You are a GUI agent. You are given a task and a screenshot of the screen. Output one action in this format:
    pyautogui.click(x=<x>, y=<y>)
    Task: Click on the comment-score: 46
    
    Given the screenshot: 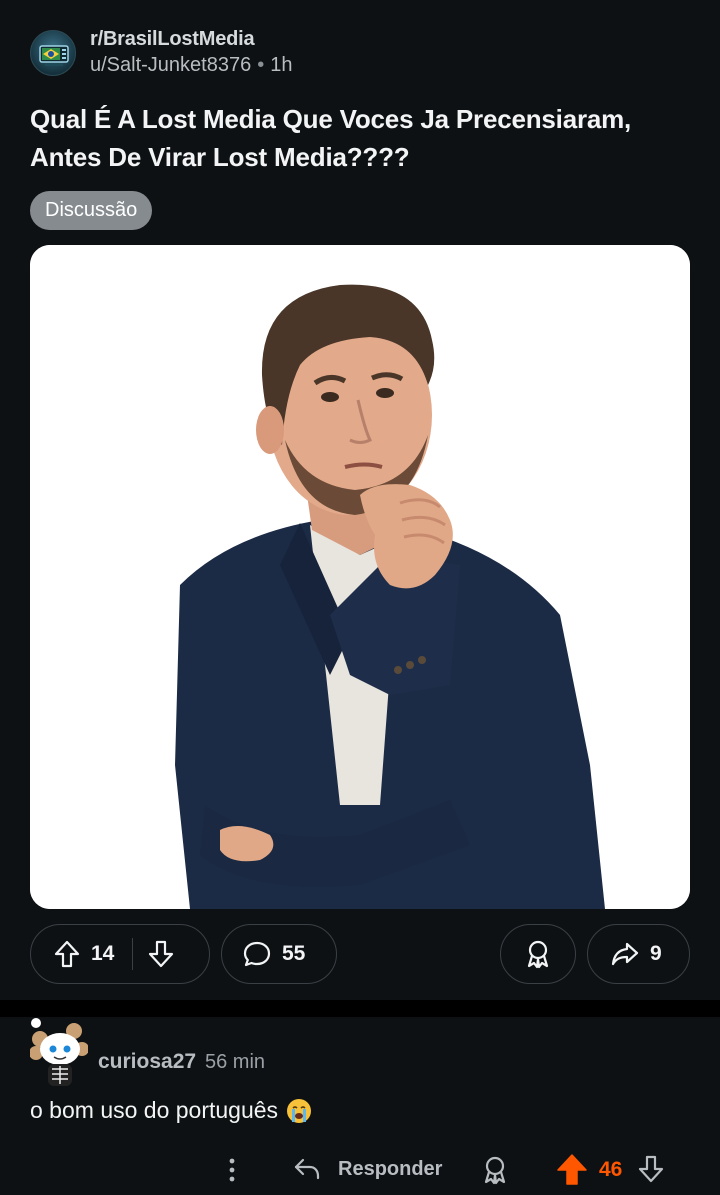 What is the action you would take?
    pyautogui.click(x=611, y=1169)
    